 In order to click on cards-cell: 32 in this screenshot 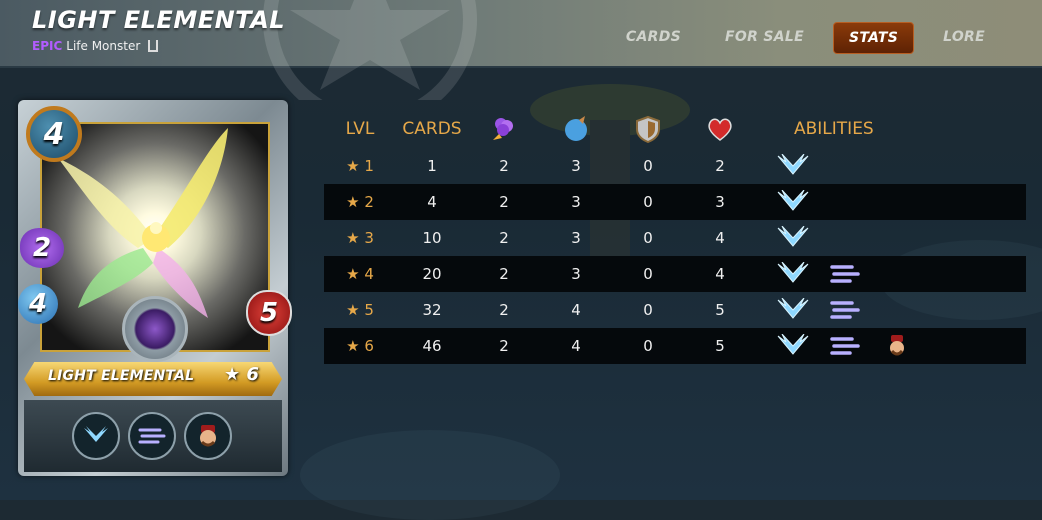, I will do `click(432, 310)`.